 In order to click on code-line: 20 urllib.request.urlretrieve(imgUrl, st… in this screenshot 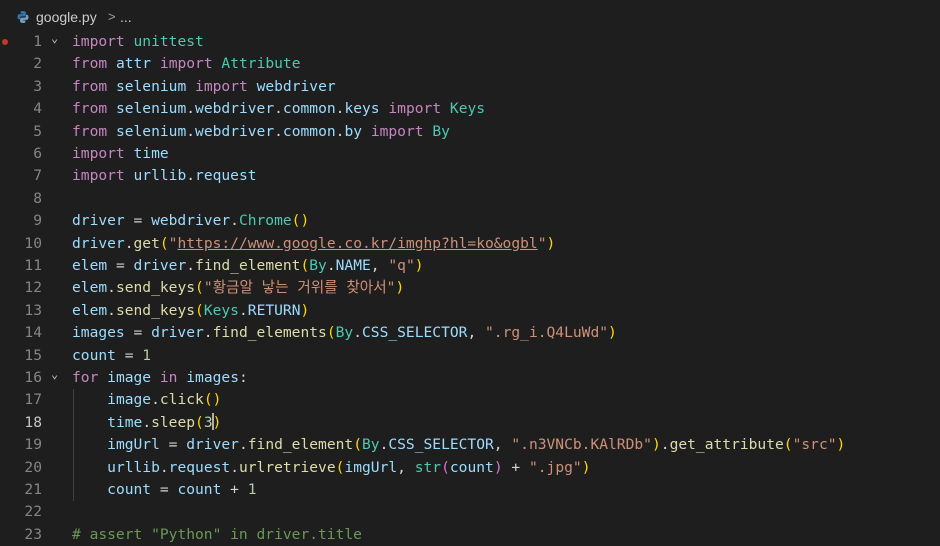, I will do `click(470, 468)`.